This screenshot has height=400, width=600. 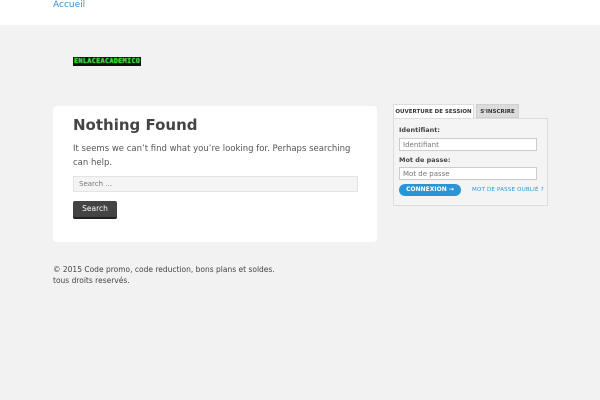 I want to click on search-input, so click(x=215, y=184).